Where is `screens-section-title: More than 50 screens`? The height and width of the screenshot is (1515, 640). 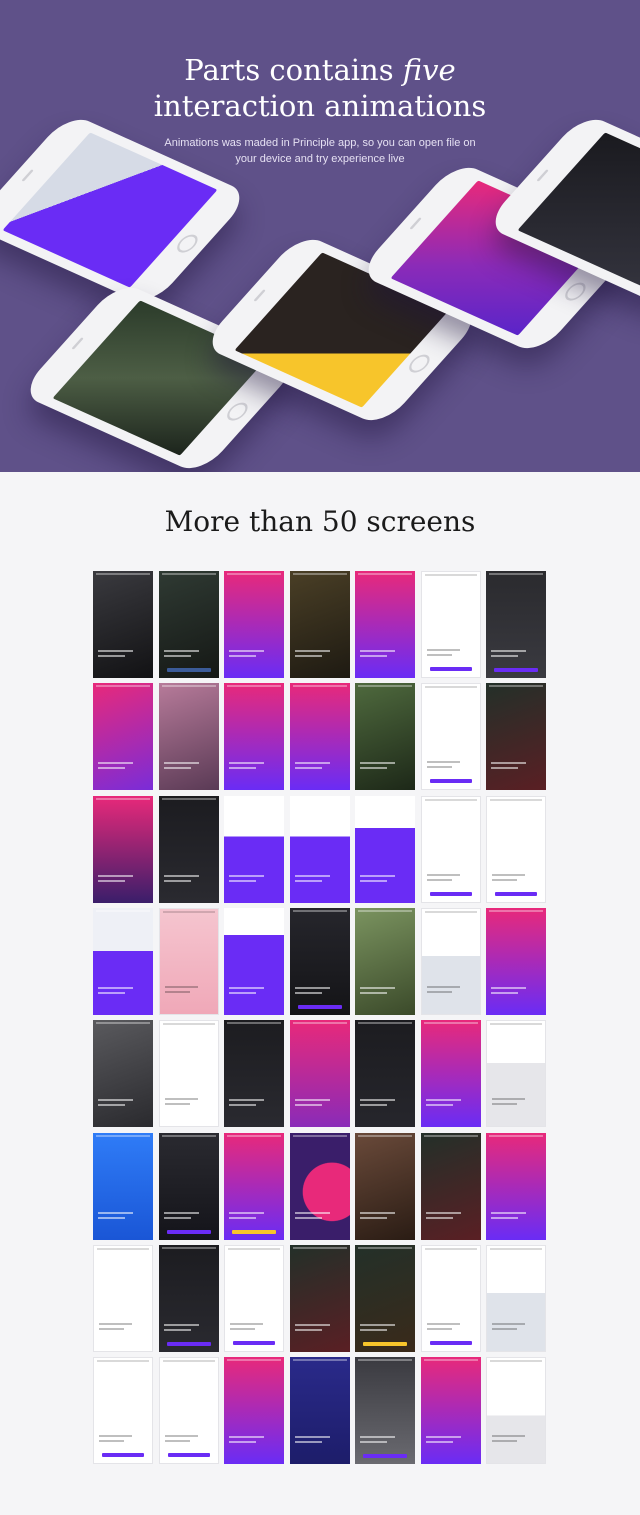 screens-section-title: More than 50 screens is located at coordinates (320, 521).